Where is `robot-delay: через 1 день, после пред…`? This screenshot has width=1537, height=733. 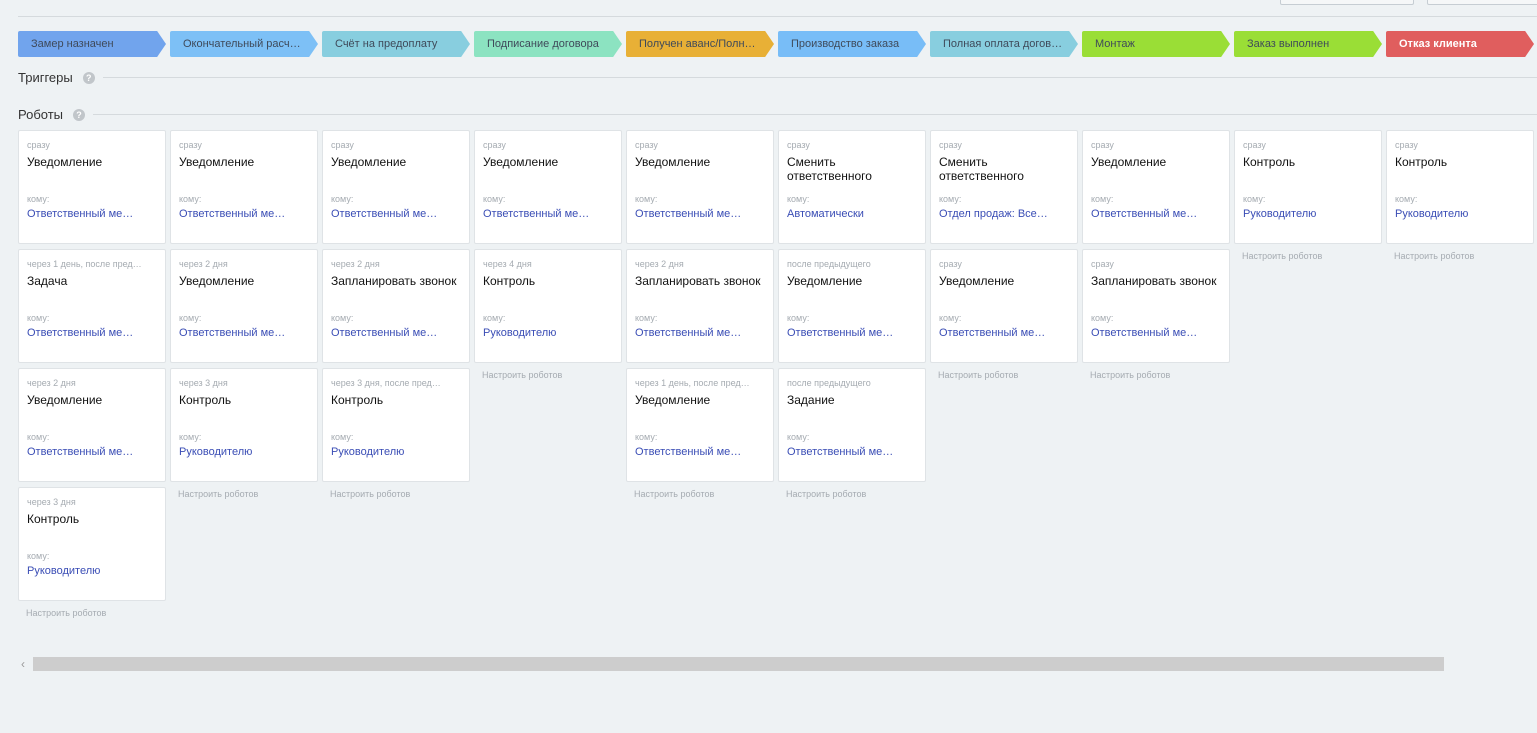
robot-delay: через 1 день, после пред… is located at coordinates (84, 264).